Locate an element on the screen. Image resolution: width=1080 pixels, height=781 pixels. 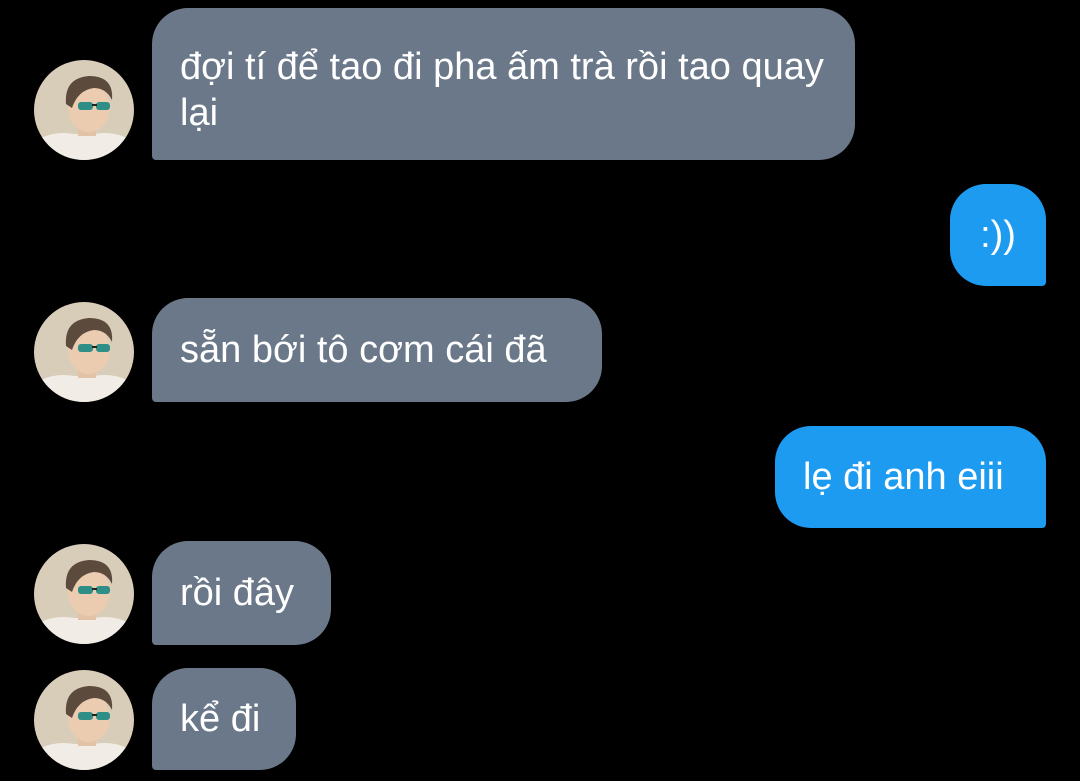
outgoing-message-bubble: lẹ đi anh eiii is located at coordinates (910, 477).